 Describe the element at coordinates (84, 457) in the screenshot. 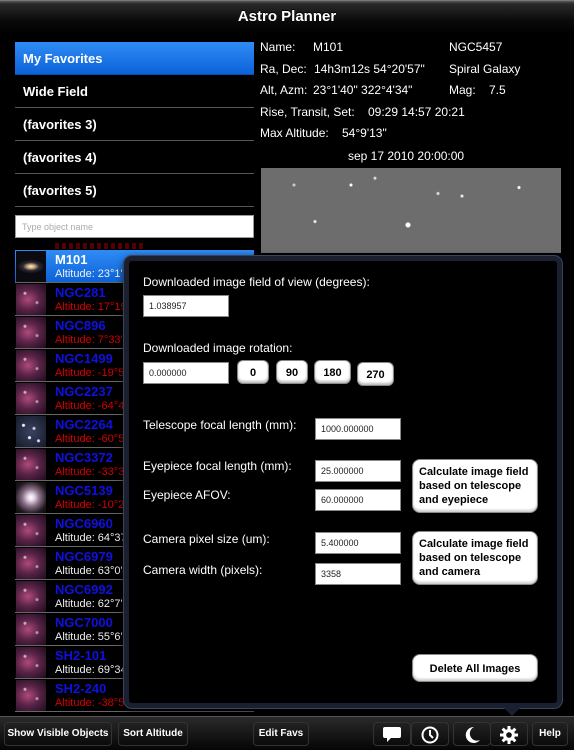

I see `object-name: NGC3372` at that location.